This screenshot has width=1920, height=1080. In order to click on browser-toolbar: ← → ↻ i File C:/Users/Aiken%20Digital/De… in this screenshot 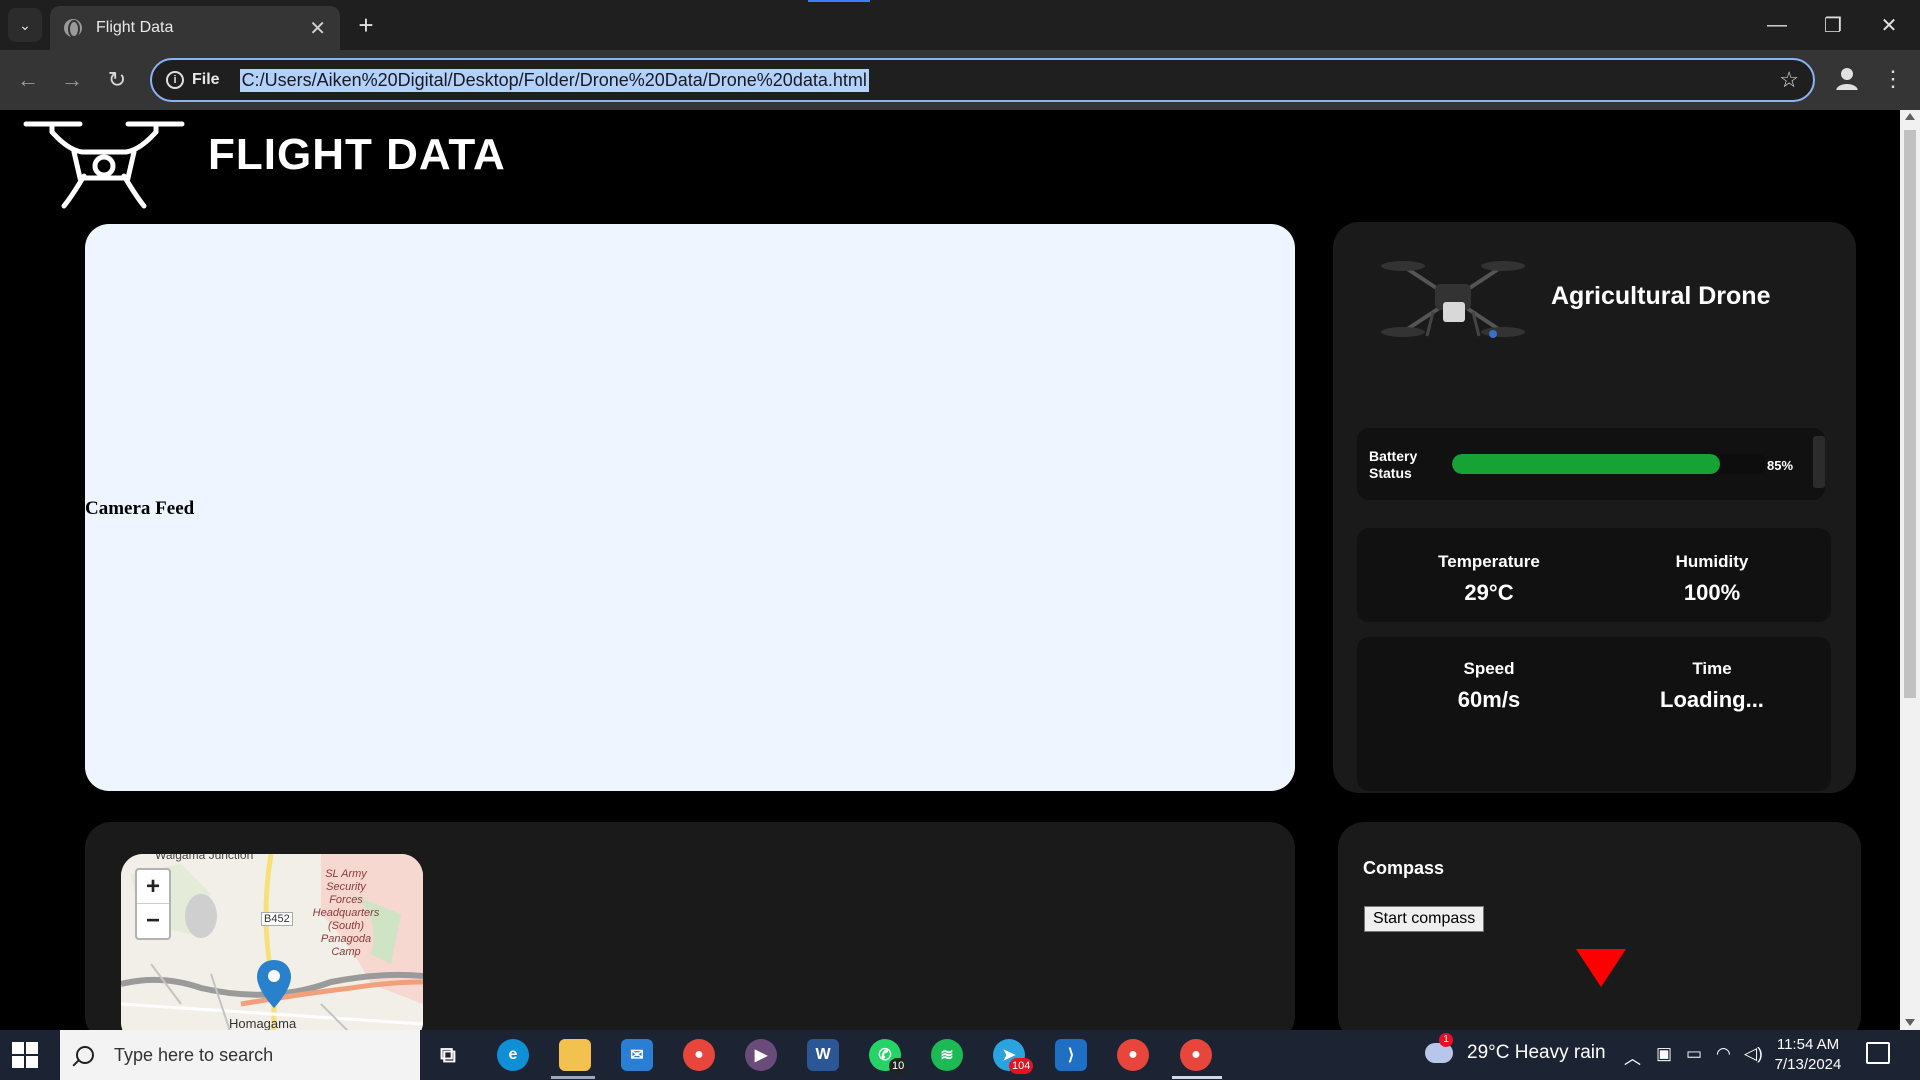, I will do `click(960, 80)`.